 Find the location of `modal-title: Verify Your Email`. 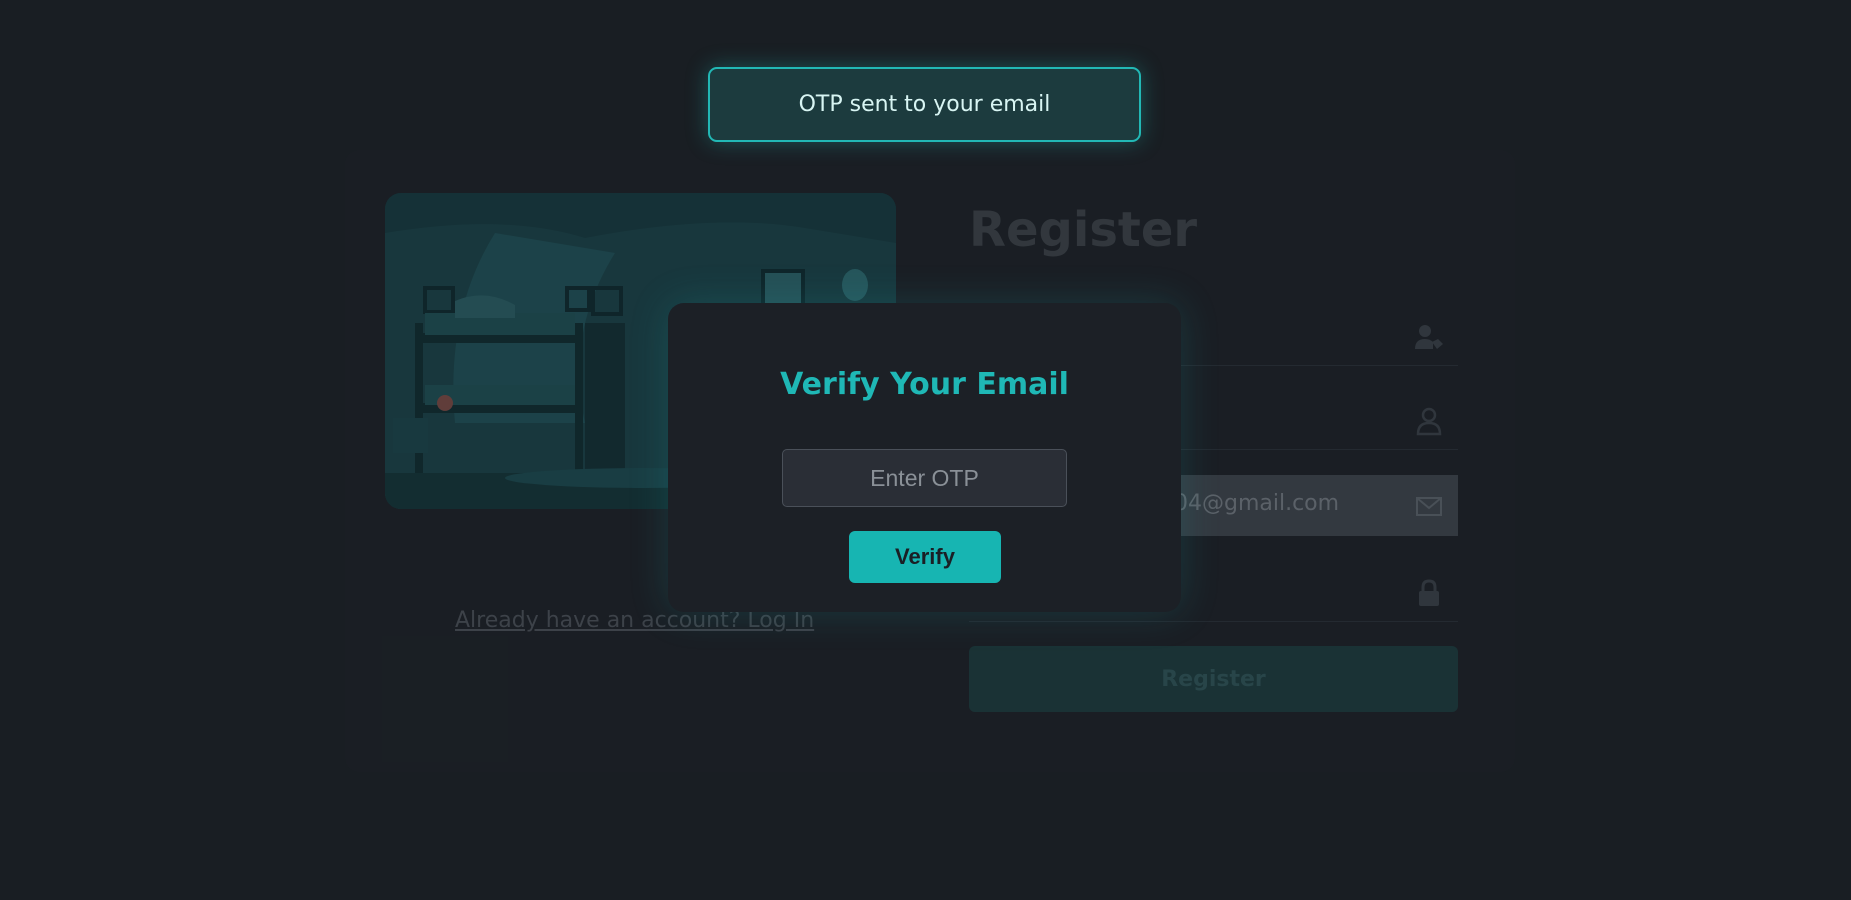

modal-title: Verify Your Email is located at coordinates (924, 384).